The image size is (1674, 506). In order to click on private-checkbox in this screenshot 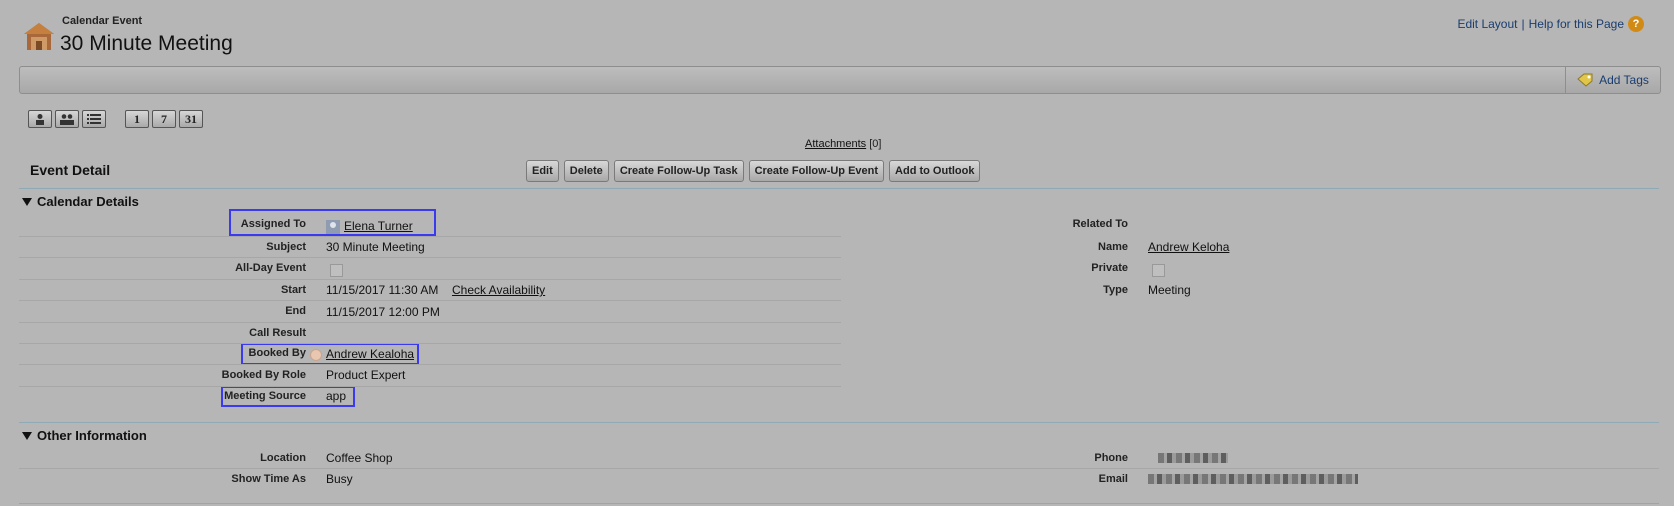, I will do `click(1158, 270)`.